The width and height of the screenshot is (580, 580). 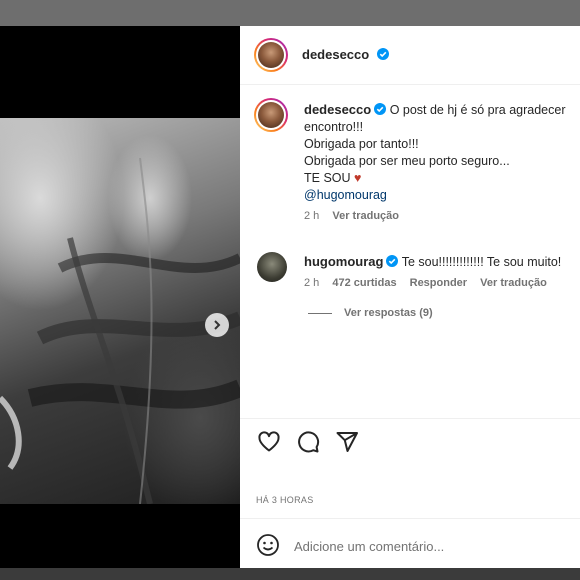 I want to click on view-replies-label: Ver respostas (9), so click(x=388, y=313).